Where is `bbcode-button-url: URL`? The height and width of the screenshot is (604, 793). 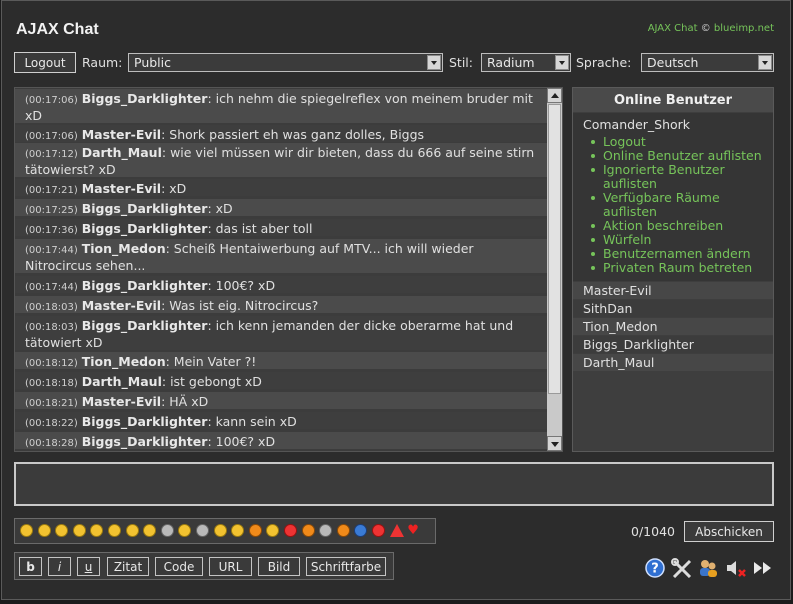
bbcode-button-url: URL is located at coordinates (230, 566).